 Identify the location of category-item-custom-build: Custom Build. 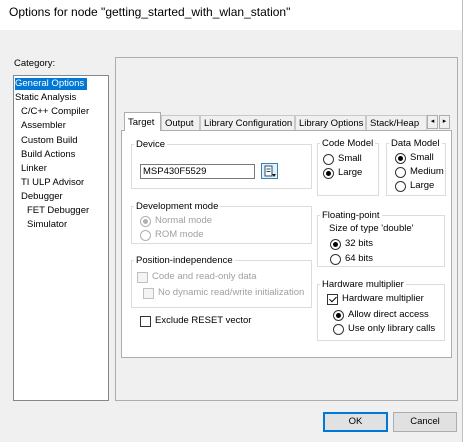
(49, 141).